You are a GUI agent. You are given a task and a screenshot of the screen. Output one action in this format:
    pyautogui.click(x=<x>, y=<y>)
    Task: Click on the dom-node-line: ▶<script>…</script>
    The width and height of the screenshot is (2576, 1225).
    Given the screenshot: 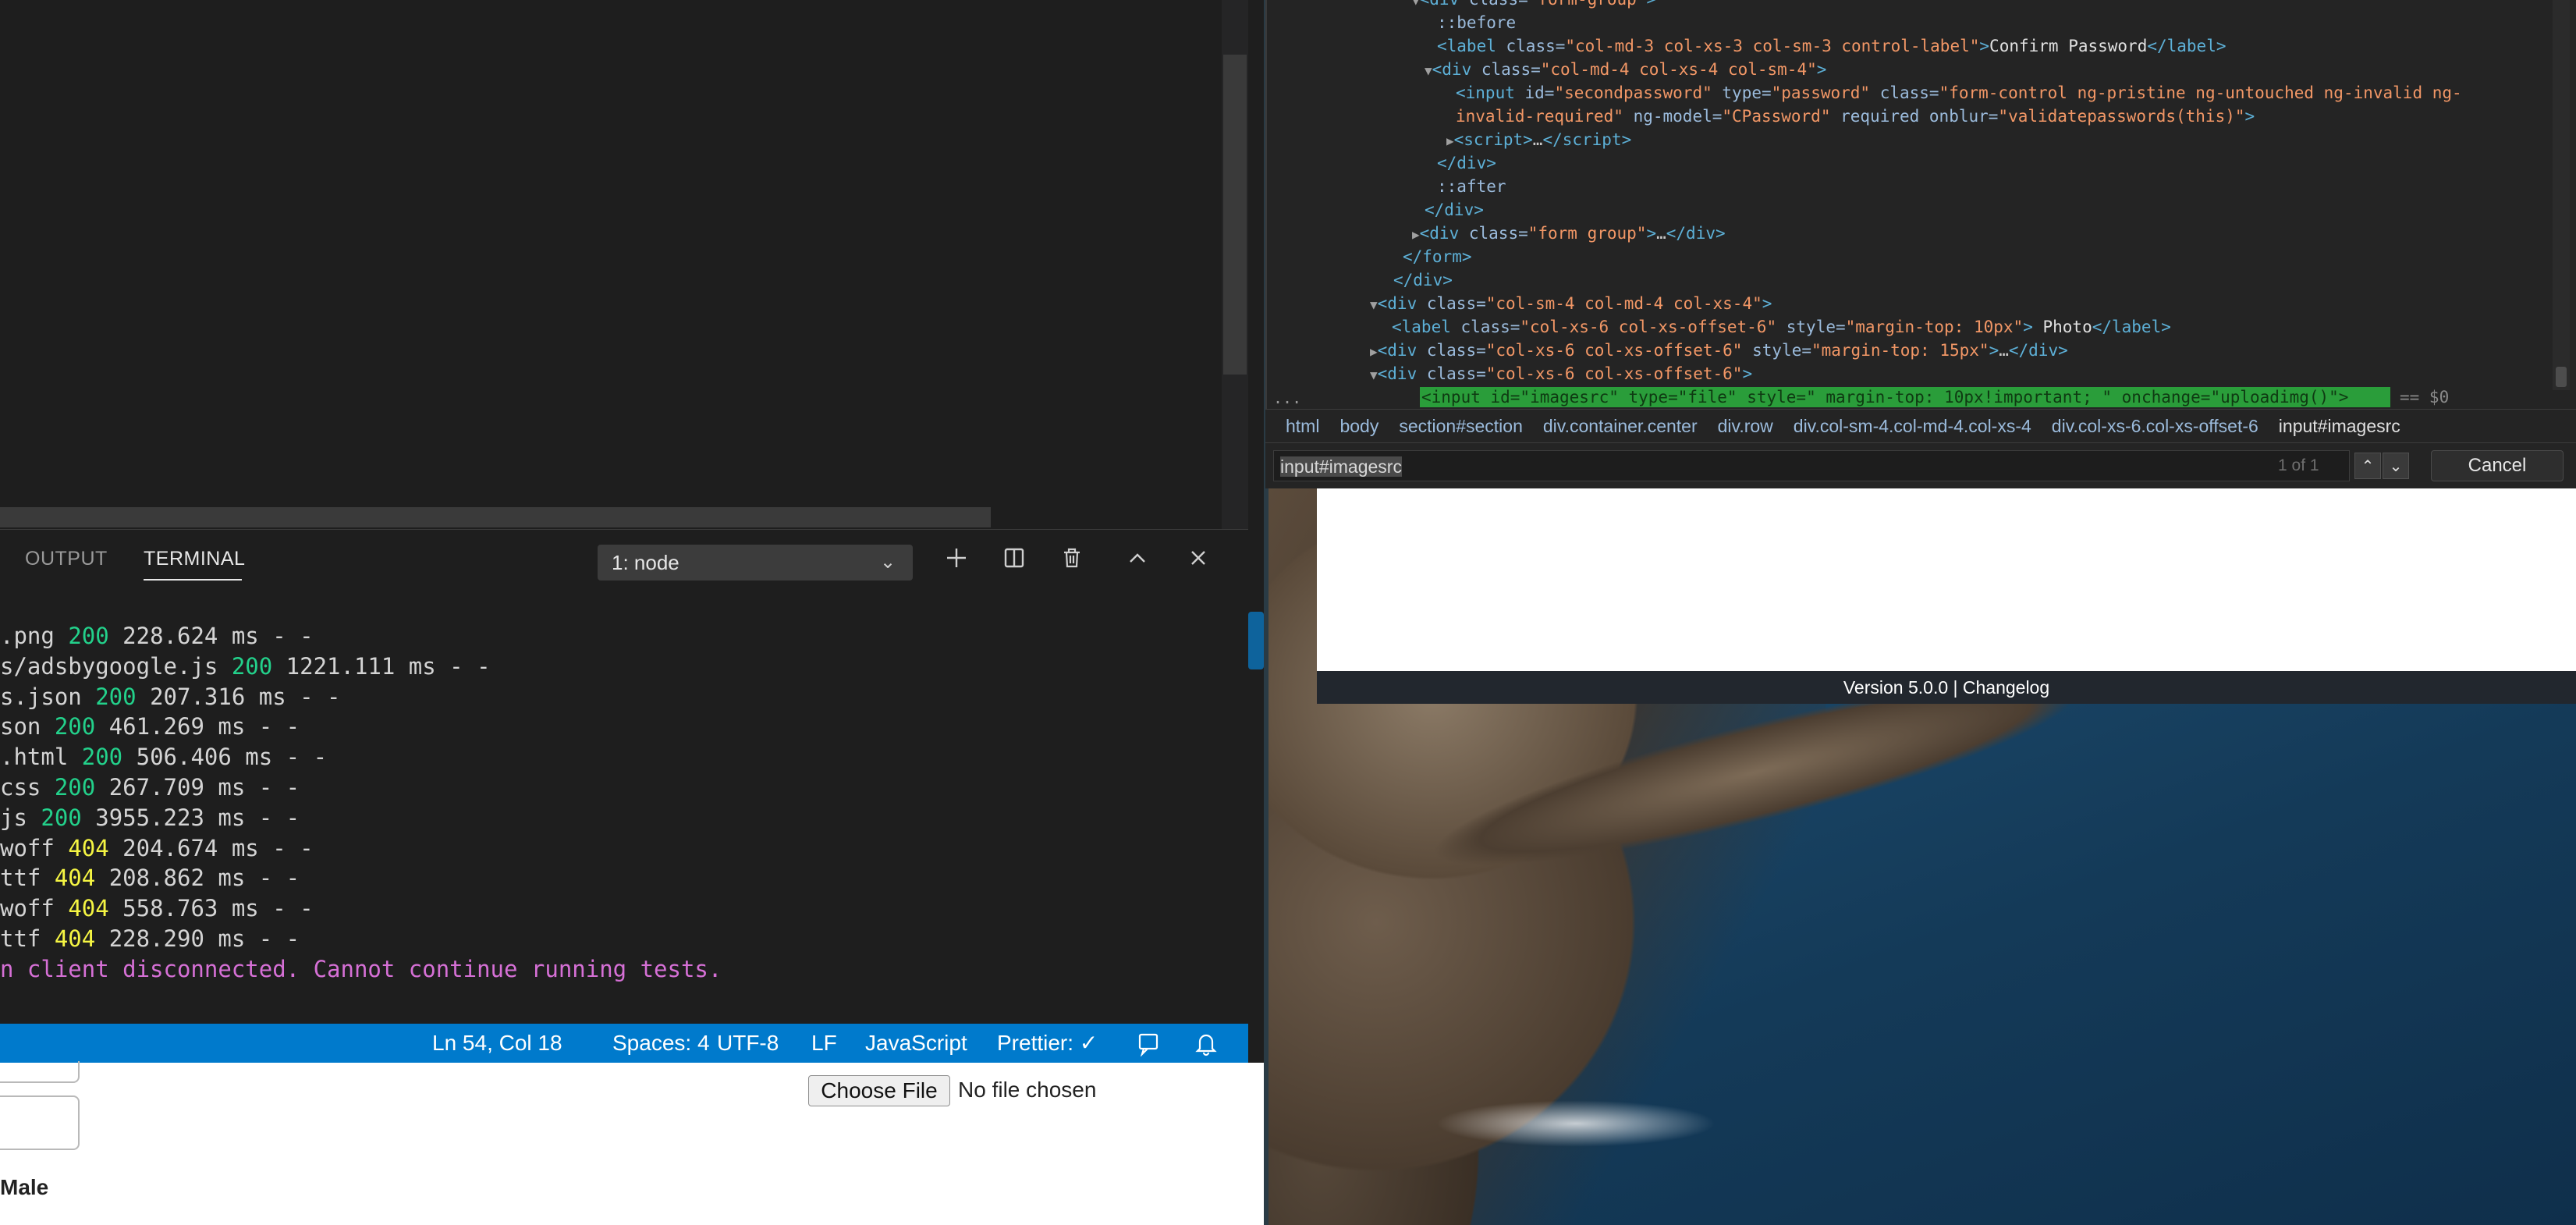 What is the action you would take?
    pyautogui.click(x=1538, y=140)
    